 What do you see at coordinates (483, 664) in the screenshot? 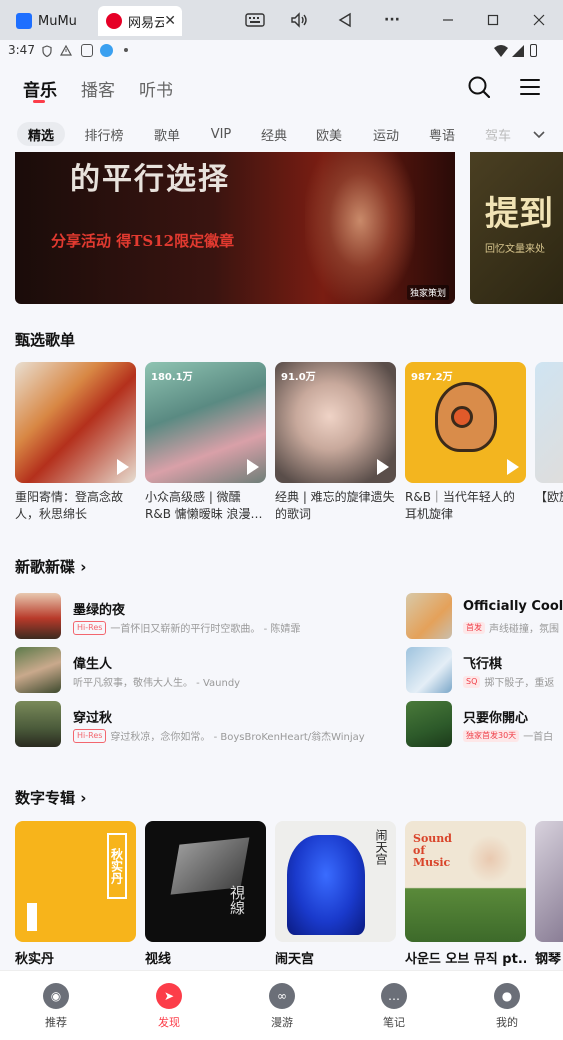
I see `song-title: 飞行棋` at bounding box center [483, 664].